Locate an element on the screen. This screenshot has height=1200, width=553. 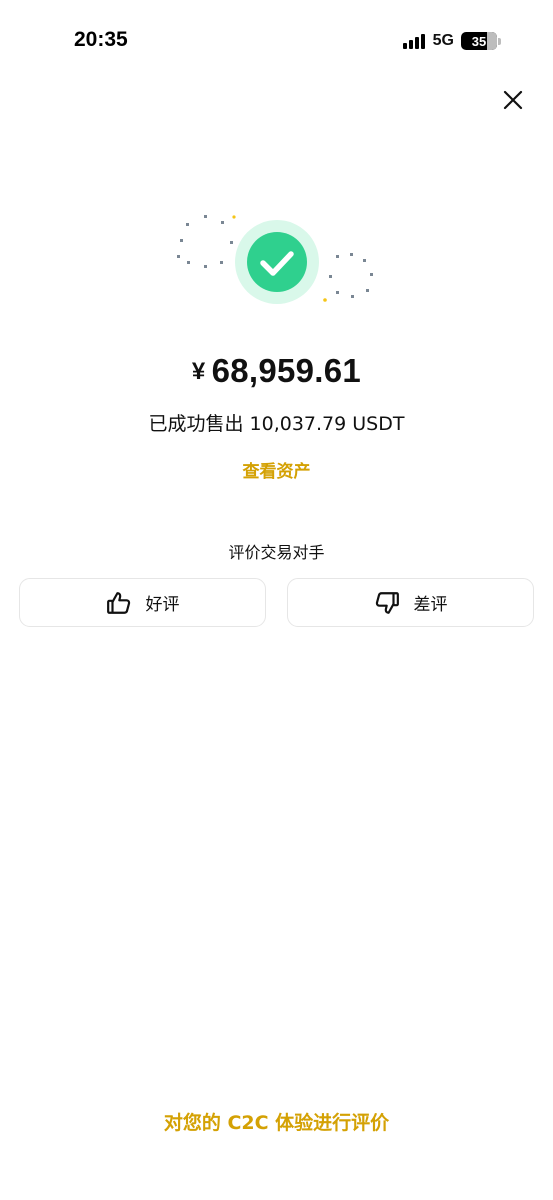
network-type: 5G is located at coordinates (443, 40).